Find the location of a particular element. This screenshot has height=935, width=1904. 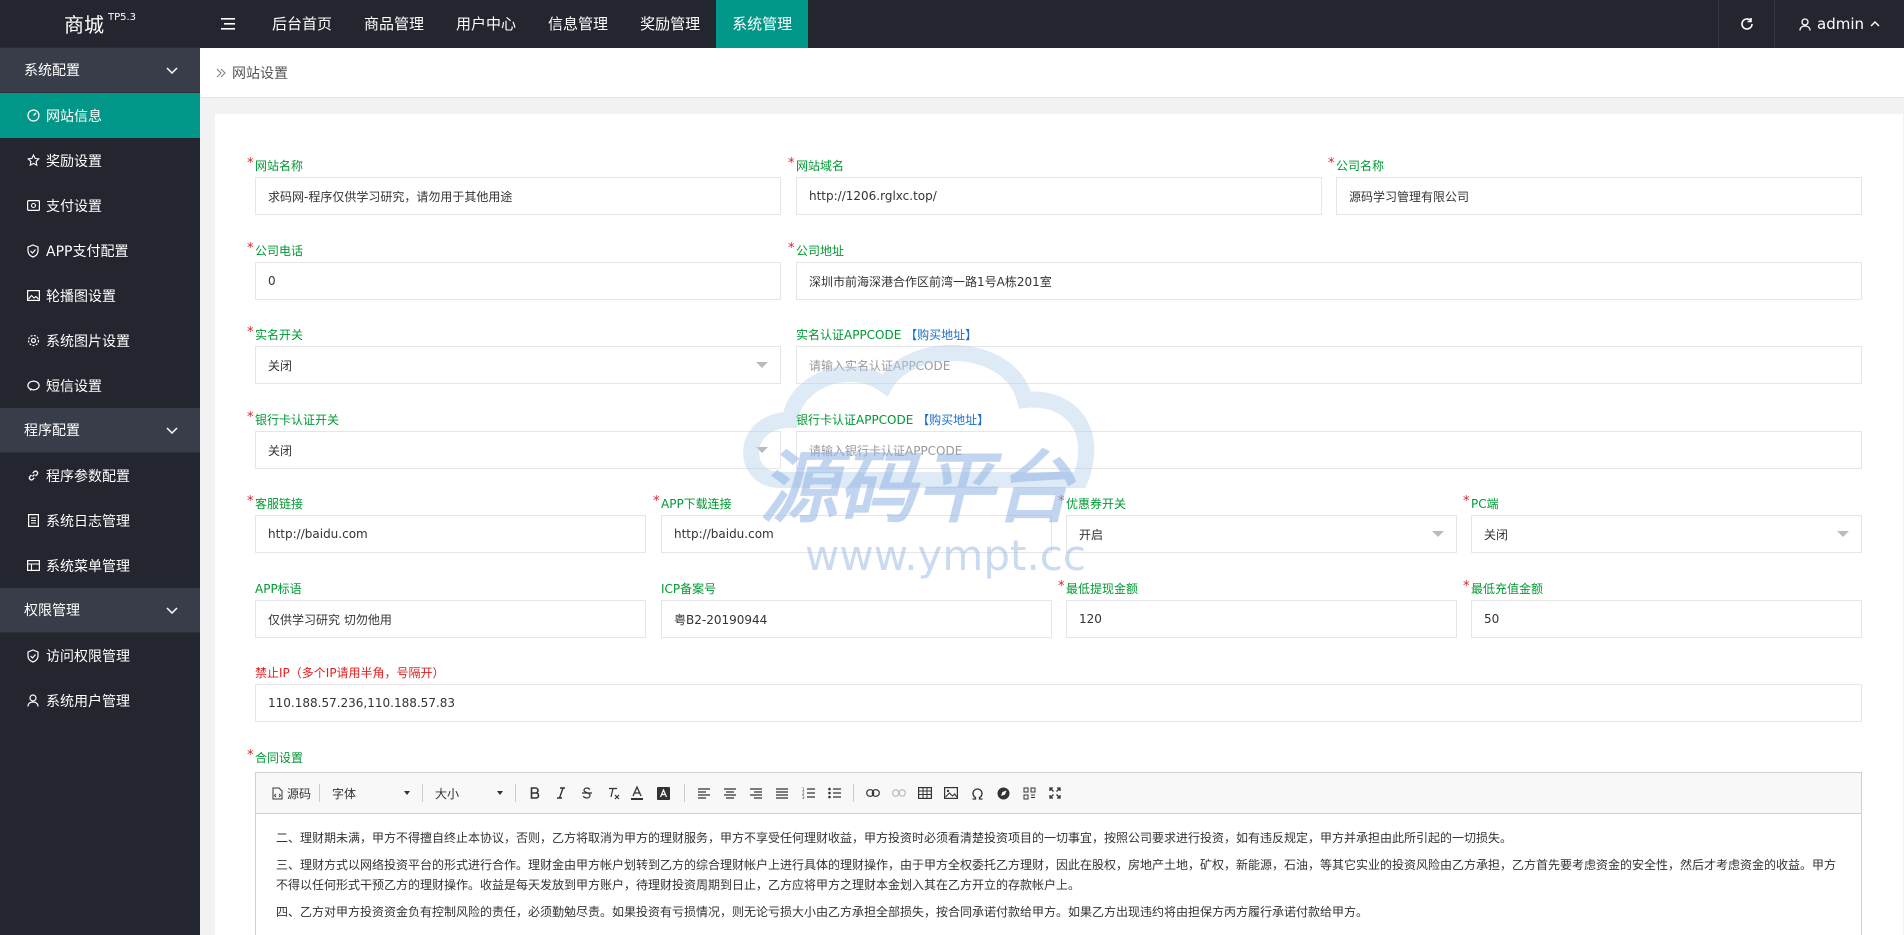

site-name-input: 求码网-程序仅供学习研究，请勿用于其他用途 is located at coordinates (518, 196).